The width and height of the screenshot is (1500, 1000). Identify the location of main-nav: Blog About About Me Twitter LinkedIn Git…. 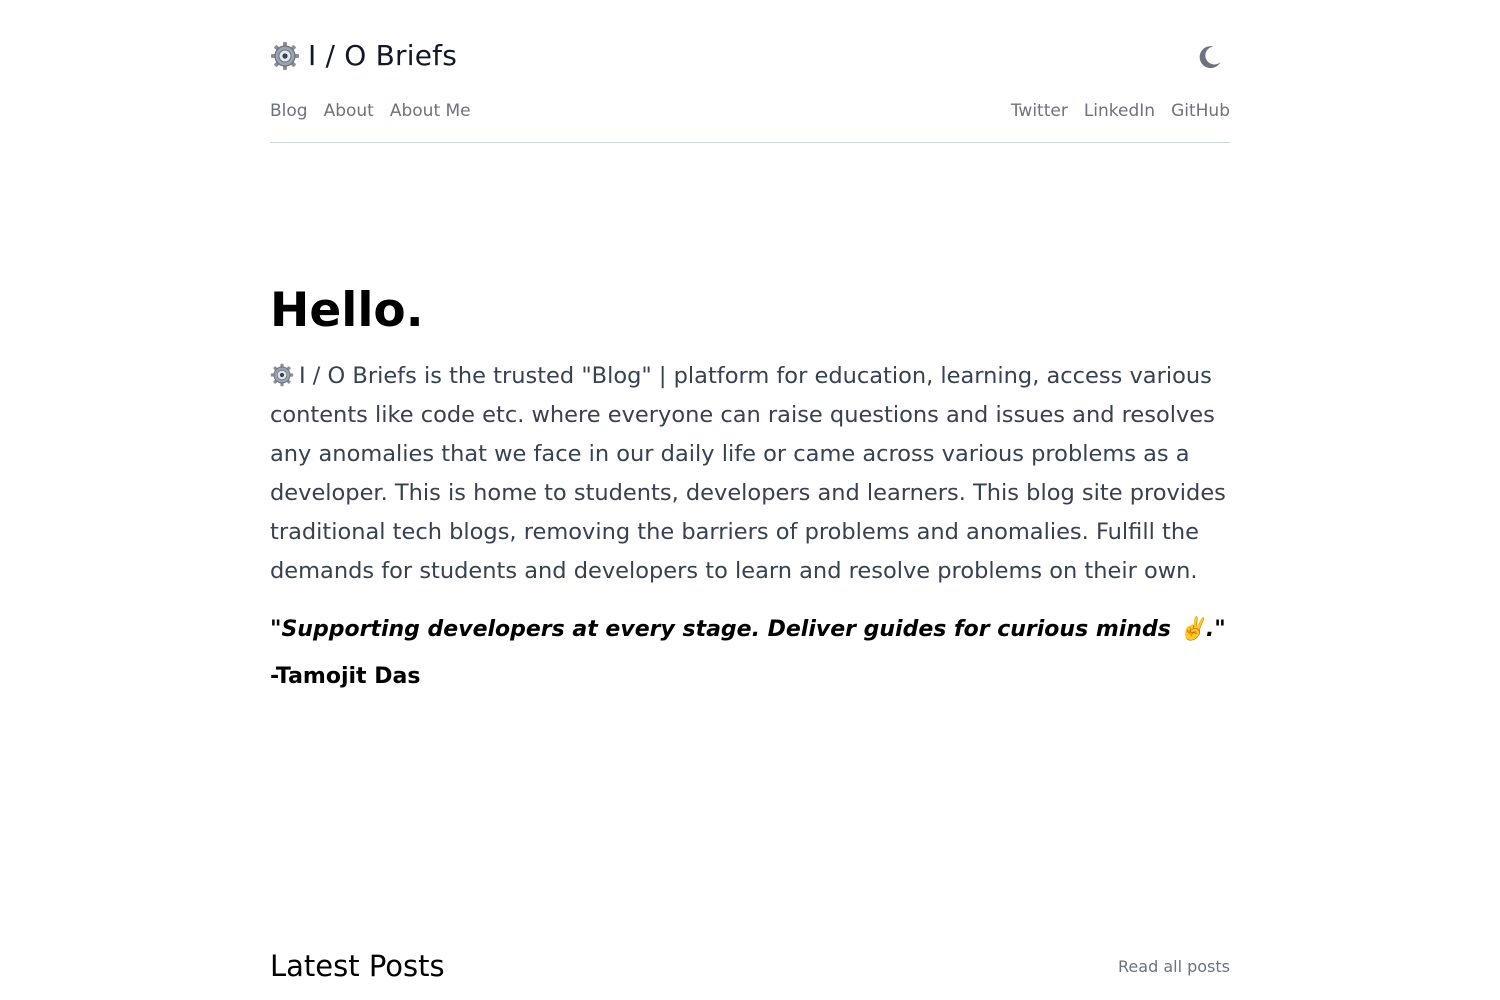
(750, 119).